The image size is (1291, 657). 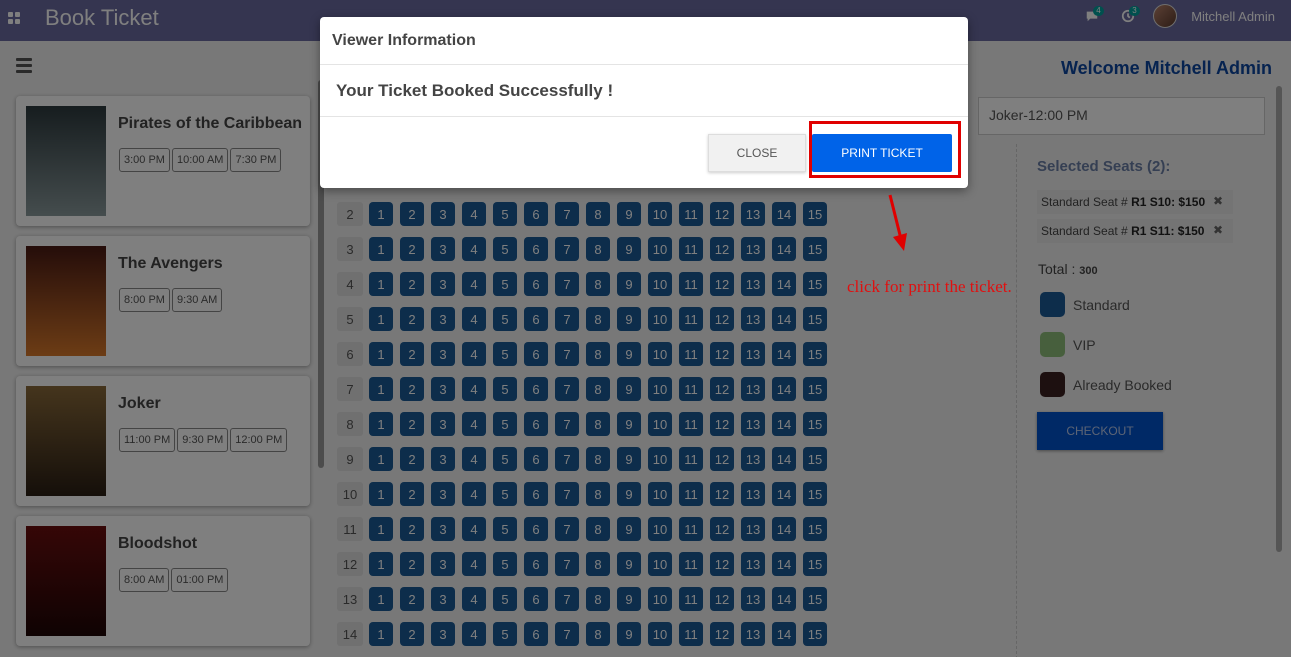 What do you see at coordinates (644, 91) in the screenshot?
I see `modal-message: Your Ticket Booked Successfully !` at bounding box center [644, 91].